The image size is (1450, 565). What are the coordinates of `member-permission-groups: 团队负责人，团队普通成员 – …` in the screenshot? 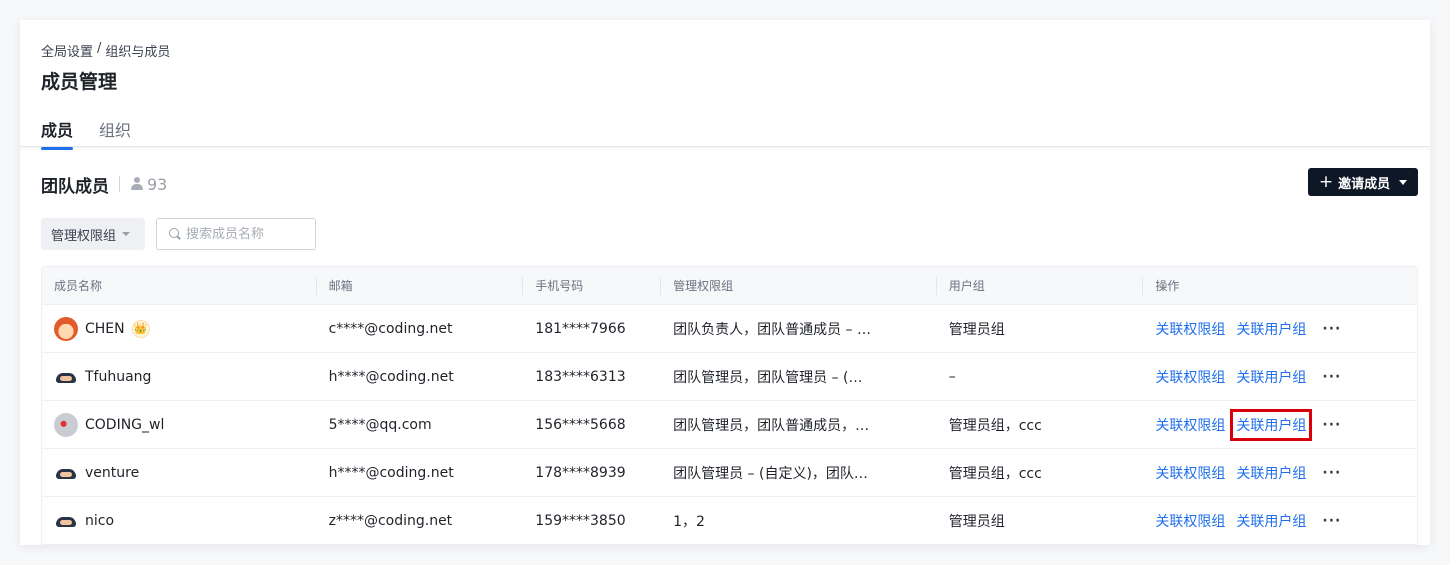 It's located at (772, 329).